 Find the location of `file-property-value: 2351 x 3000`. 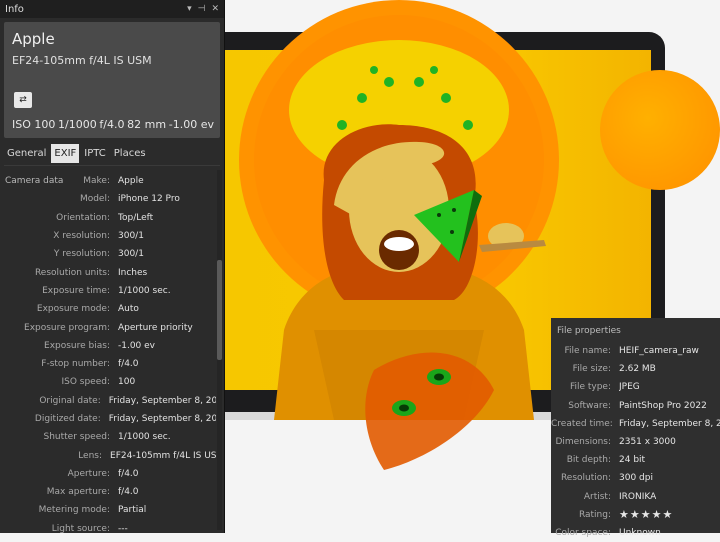

file-property-value: 2351 x 3000 is located at coordinates (647, 442).